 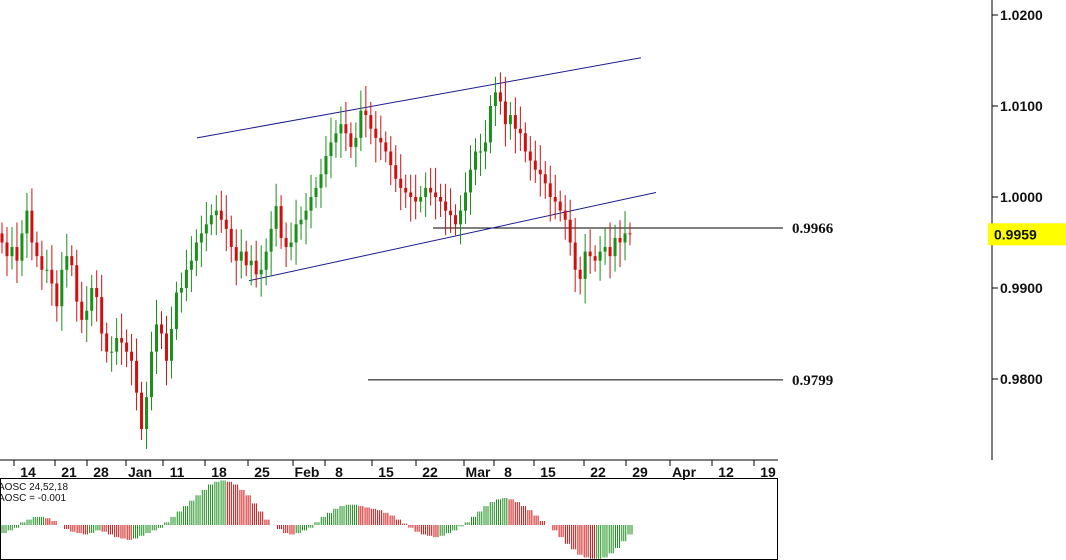 What do you see at coordinates (317, 519) in the screenshot?
I see `oscillator-bars` at bounding box center [317, 519].